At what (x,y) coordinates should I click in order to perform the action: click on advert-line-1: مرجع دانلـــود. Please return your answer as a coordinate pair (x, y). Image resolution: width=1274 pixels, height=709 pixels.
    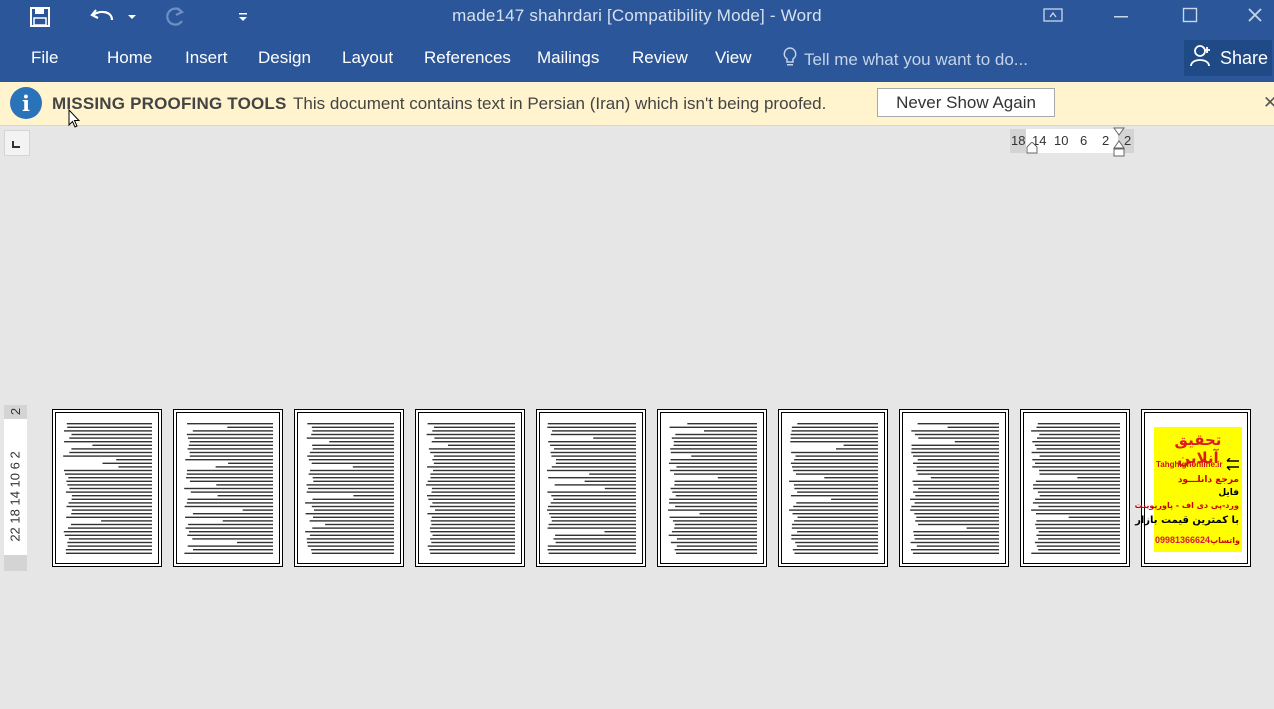
    Looking at the image, I should click on (1208, 480).